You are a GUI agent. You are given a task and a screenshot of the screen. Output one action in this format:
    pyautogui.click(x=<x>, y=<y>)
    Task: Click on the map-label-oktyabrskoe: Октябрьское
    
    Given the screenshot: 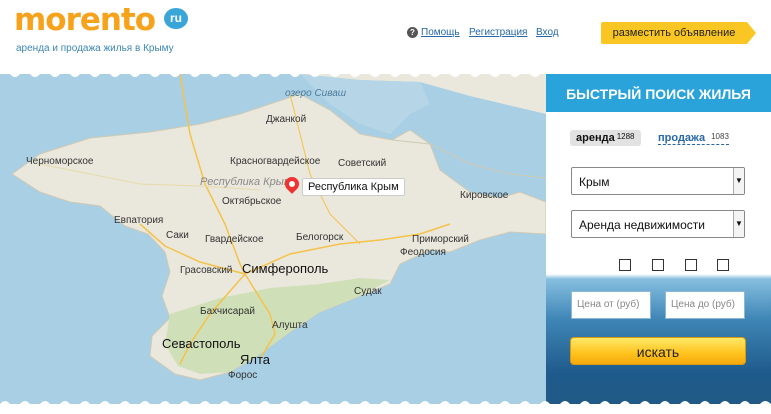 What is the action you would take?
    pyautogui.click(x=252, y=201)
    